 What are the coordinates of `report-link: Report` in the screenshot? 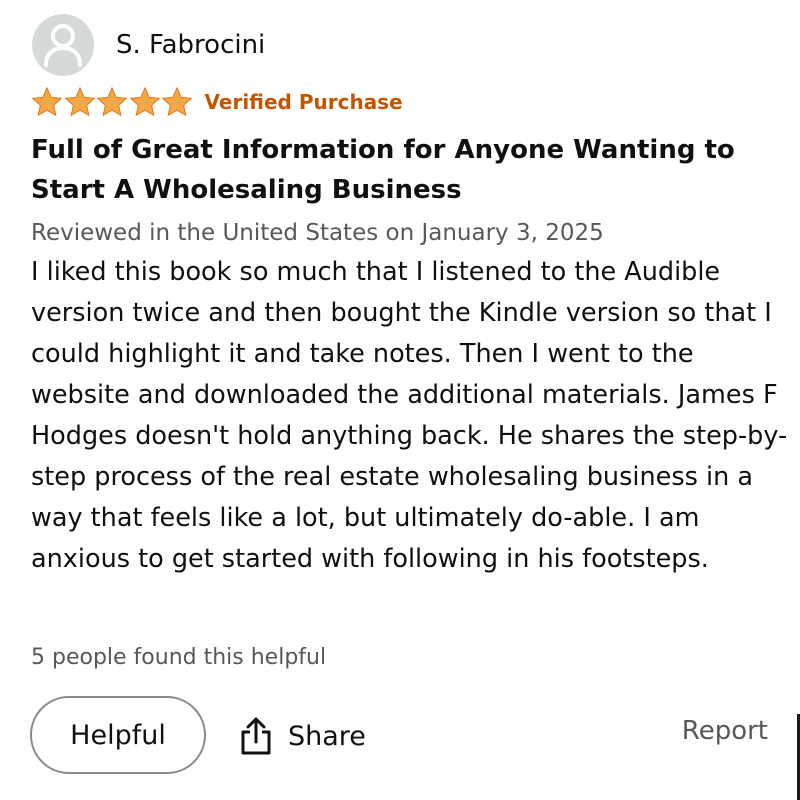 It's located at (725, 731).